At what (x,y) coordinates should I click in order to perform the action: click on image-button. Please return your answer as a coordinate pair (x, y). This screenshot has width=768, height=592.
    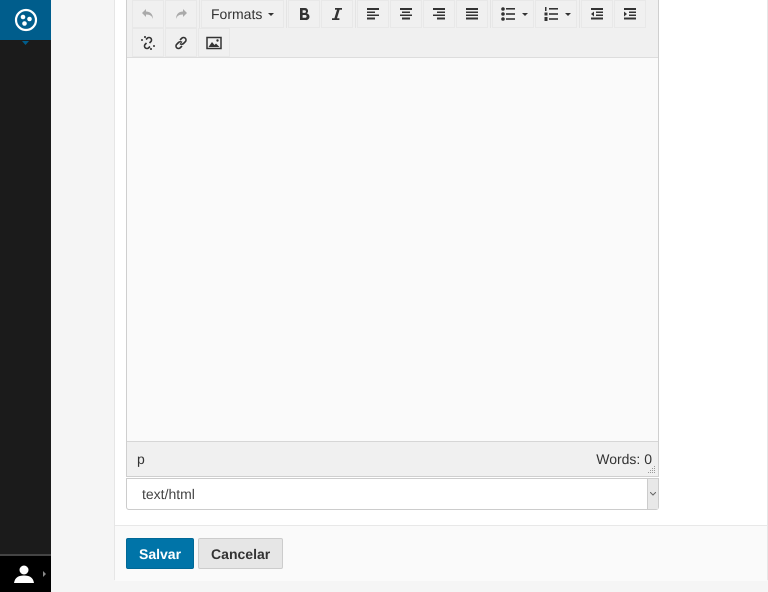
    Looking at the image, I should click on (214, 42).